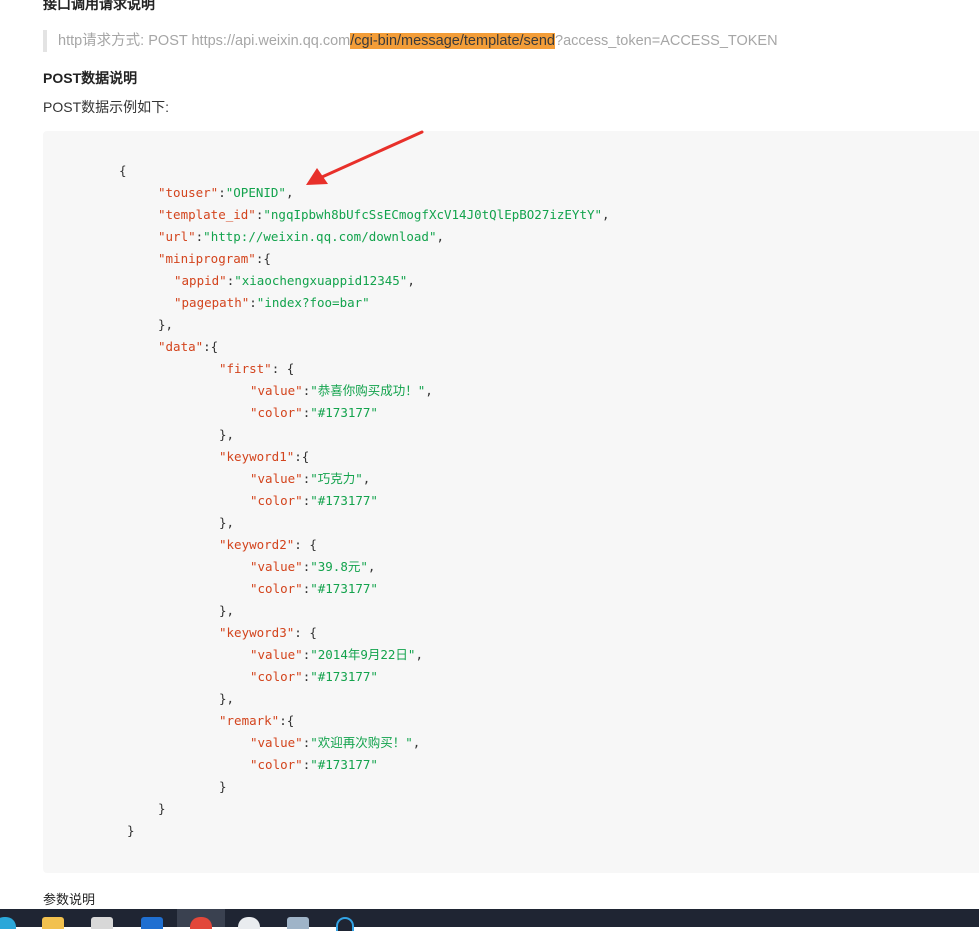  I want to click on code-string: "恭喜你购买成功！", so click(368, 390).